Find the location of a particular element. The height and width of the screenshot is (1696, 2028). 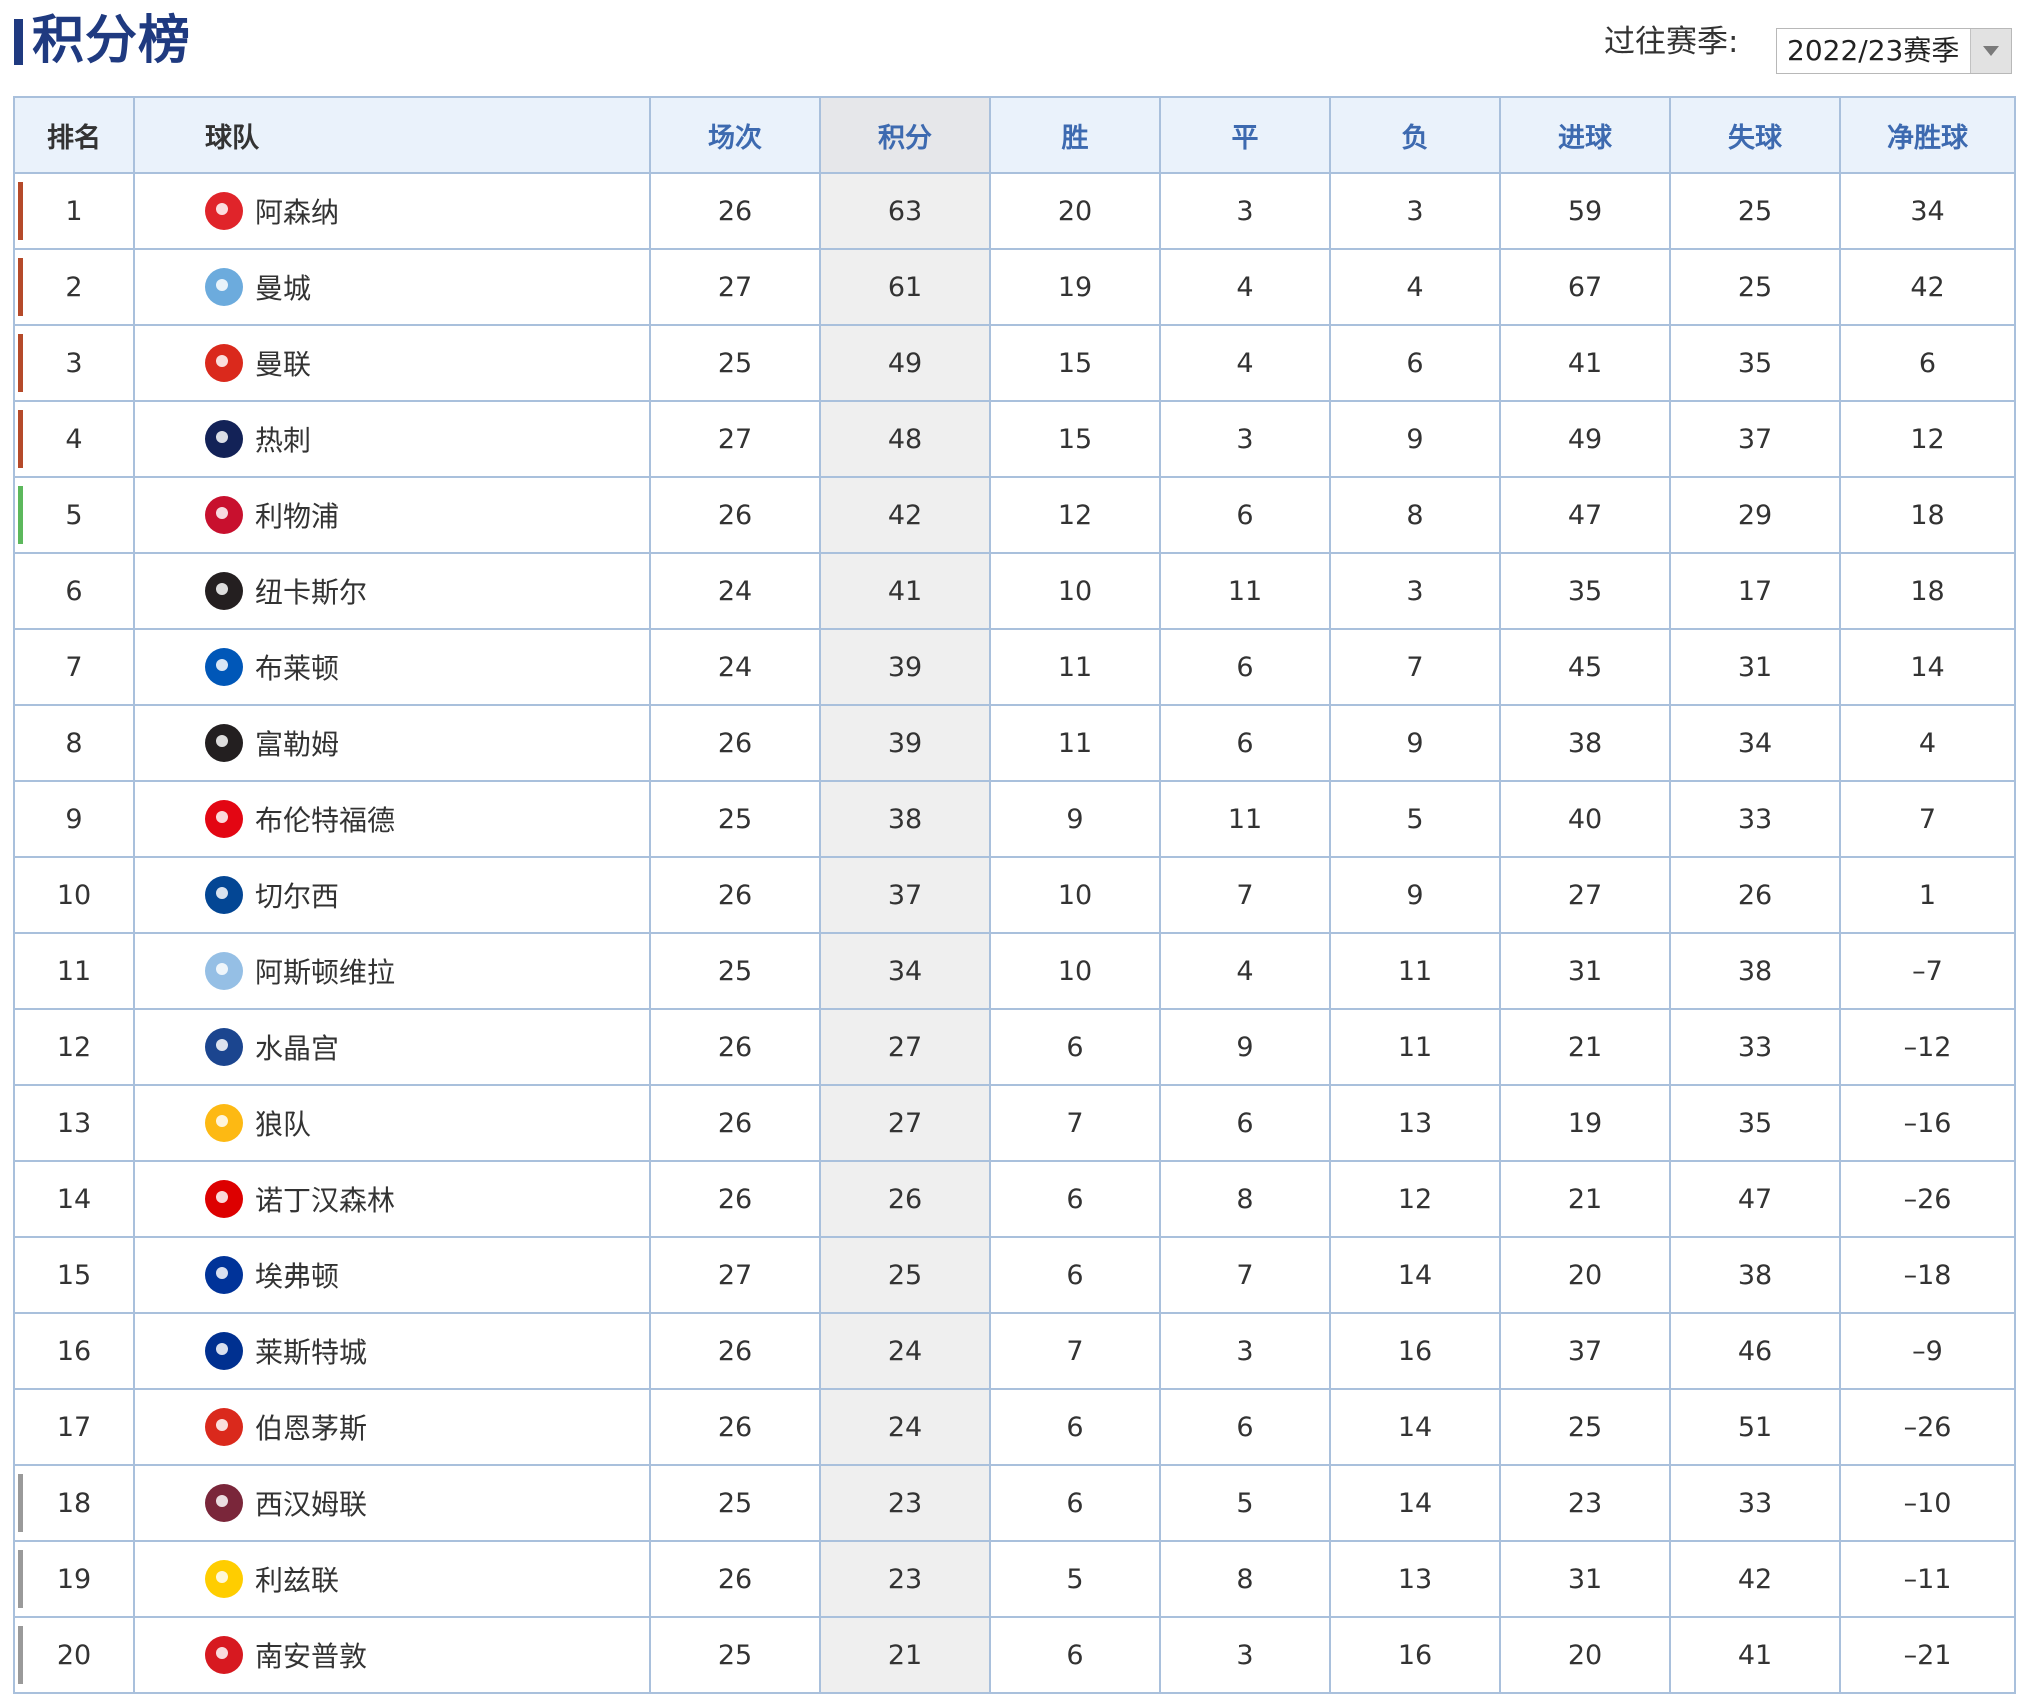

cell-goal-difference: 18 is located at coordinates (1927, 515).